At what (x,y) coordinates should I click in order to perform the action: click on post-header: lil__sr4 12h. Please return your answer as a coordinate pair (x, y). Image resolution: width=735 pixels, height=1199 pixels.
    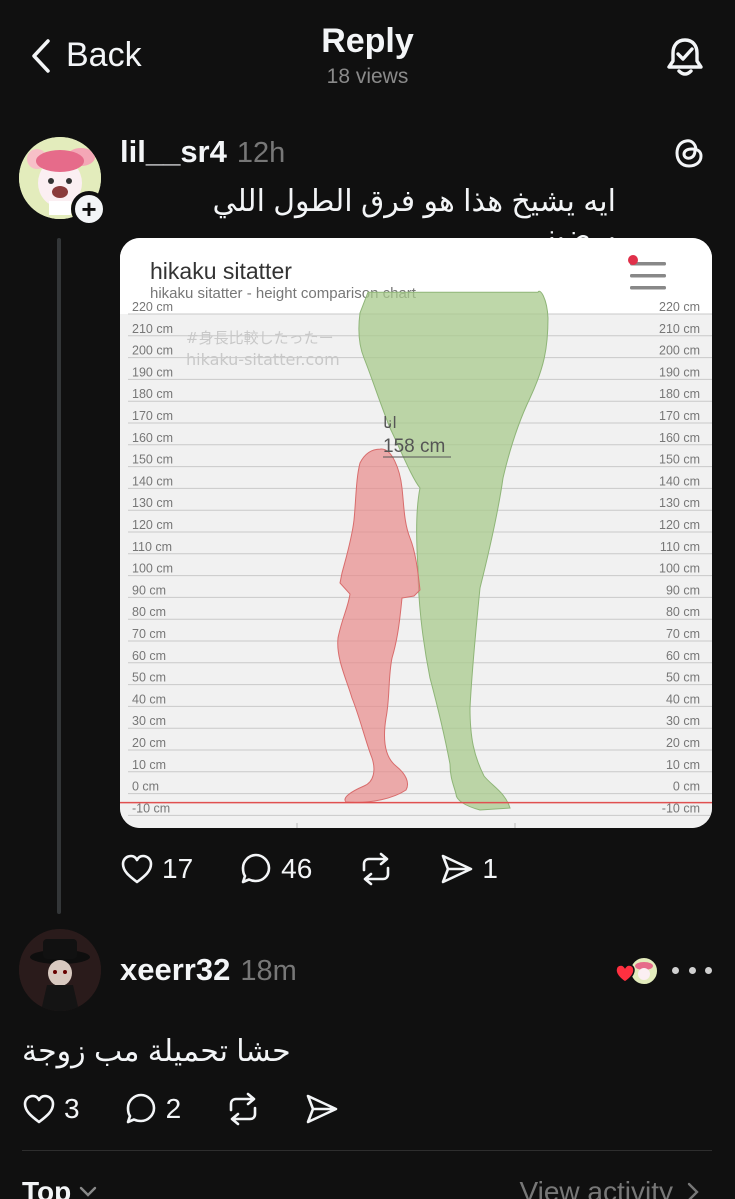
    Looking at the image, I should click on (202, 152).